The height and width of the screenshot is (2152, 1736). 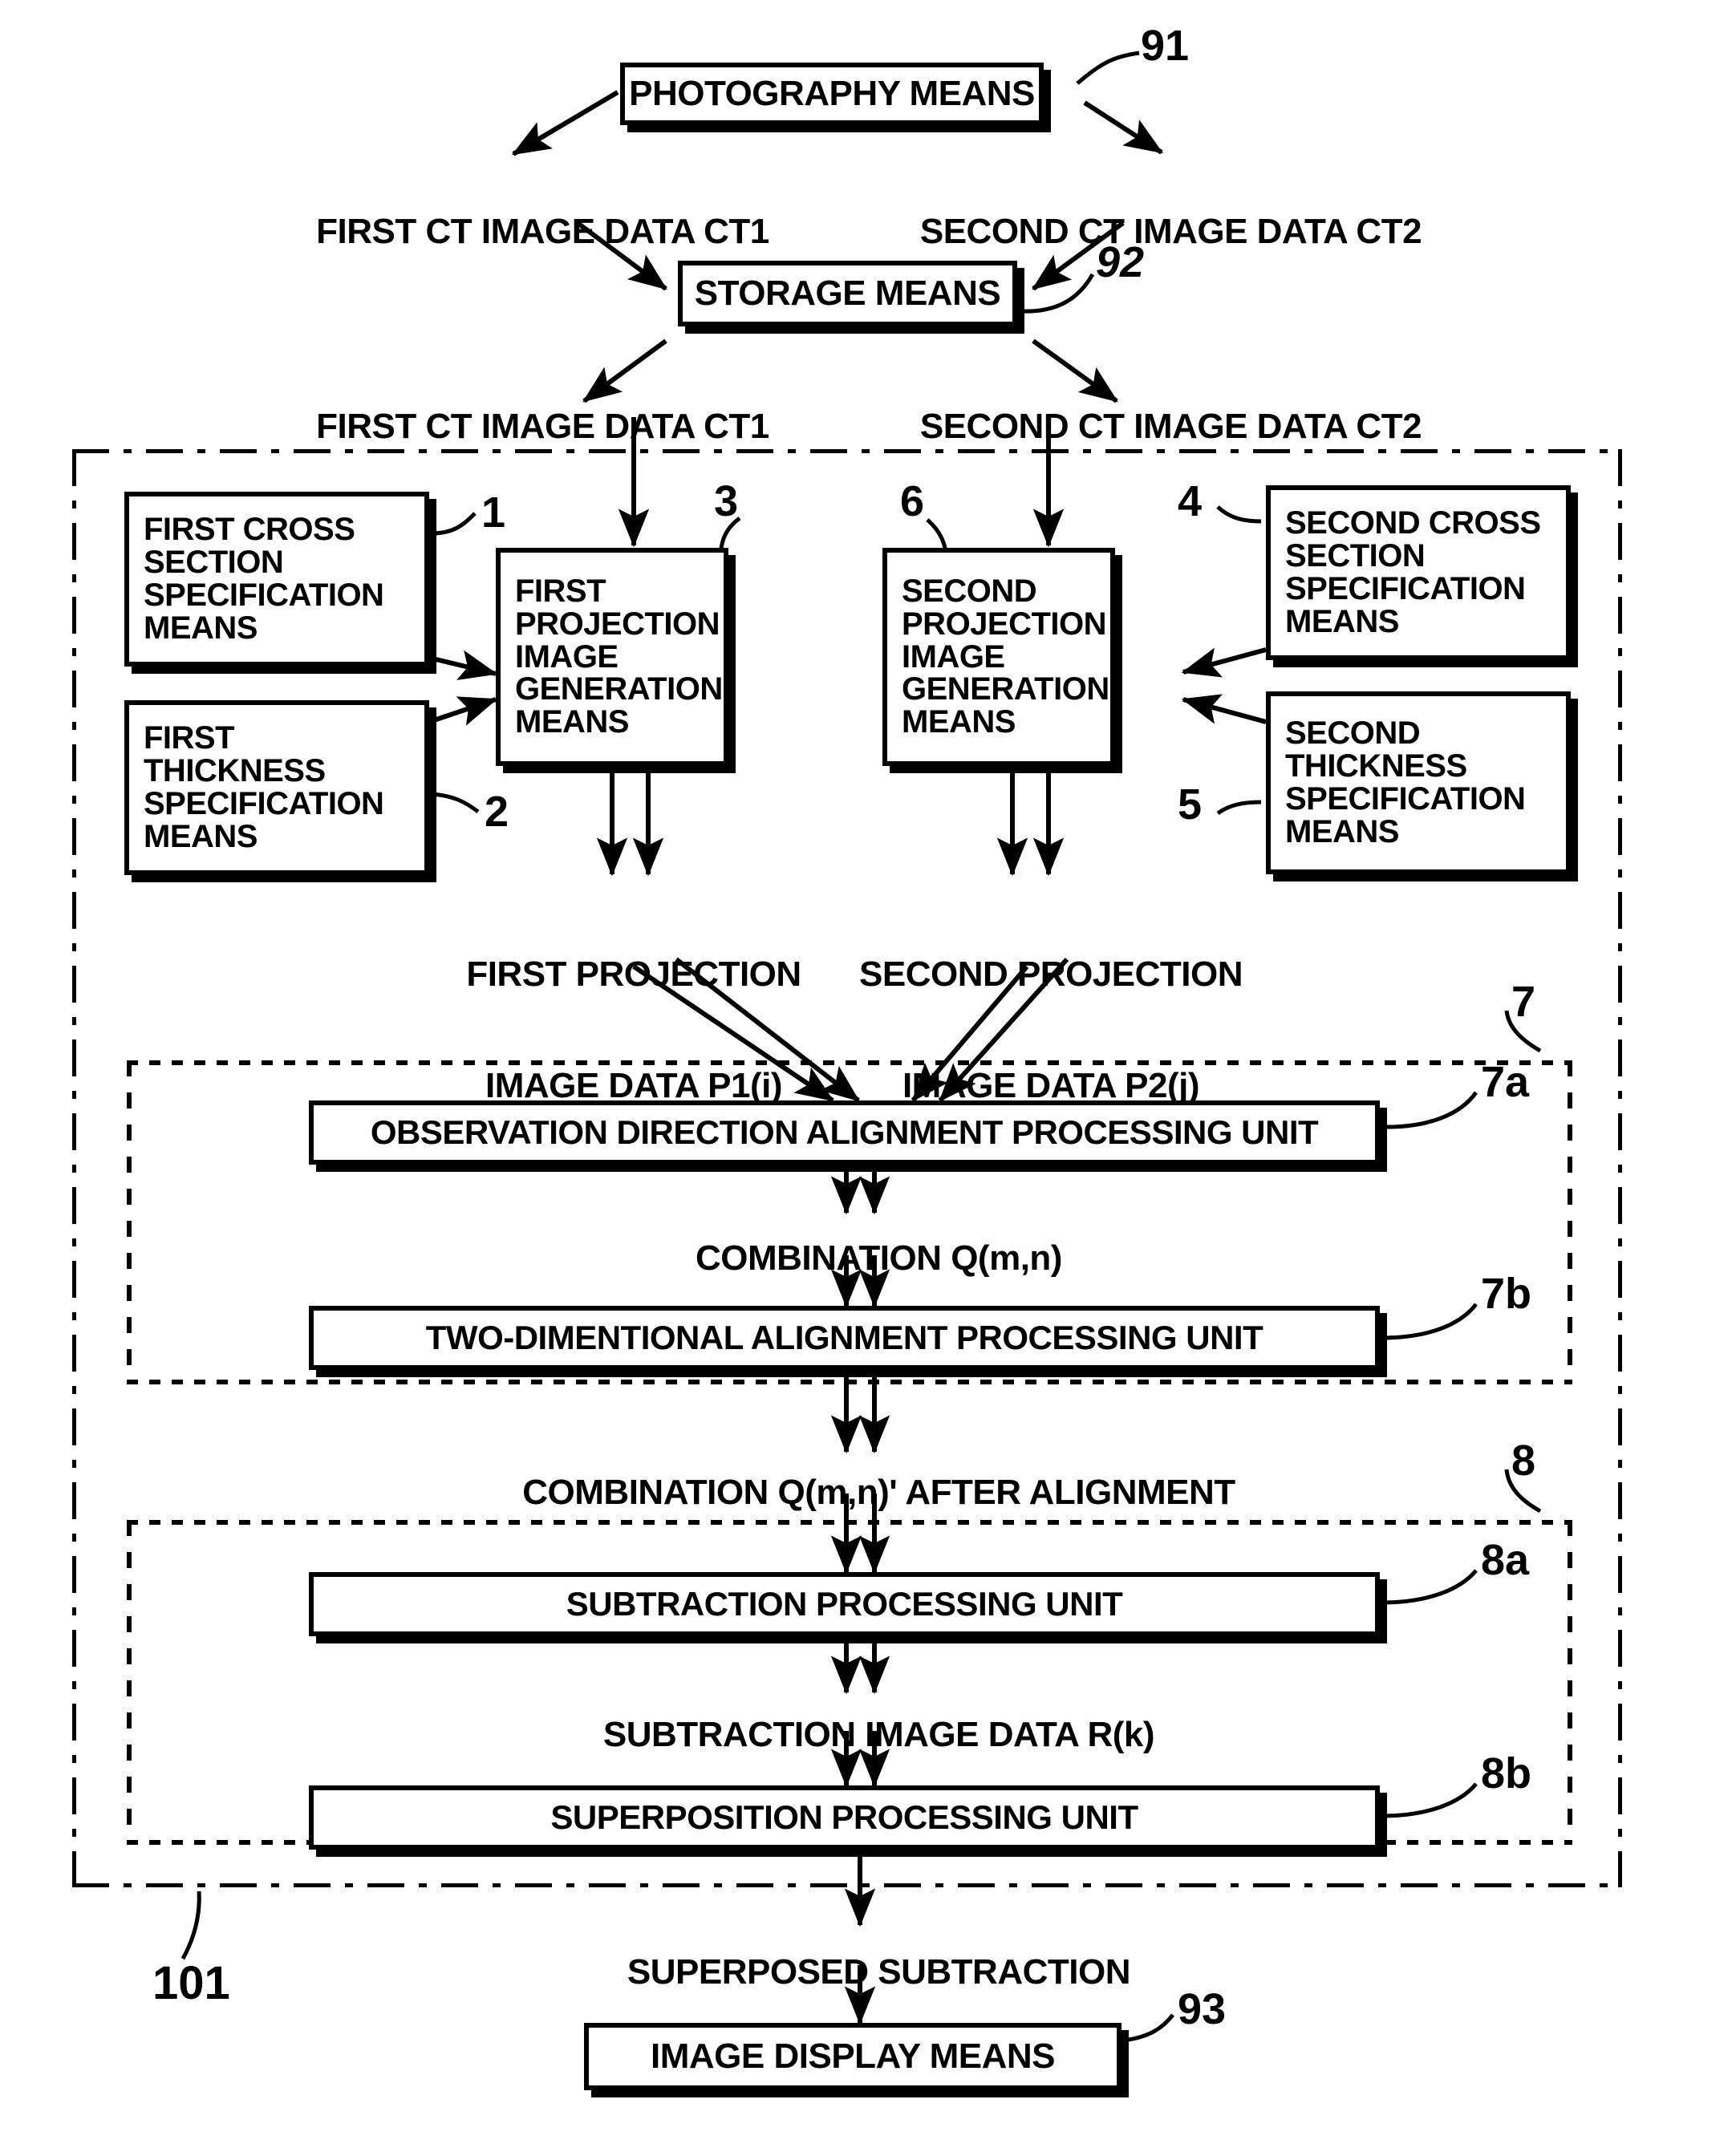 I want to click on reference-numeral-2: 2, so click(x=497, y=812).